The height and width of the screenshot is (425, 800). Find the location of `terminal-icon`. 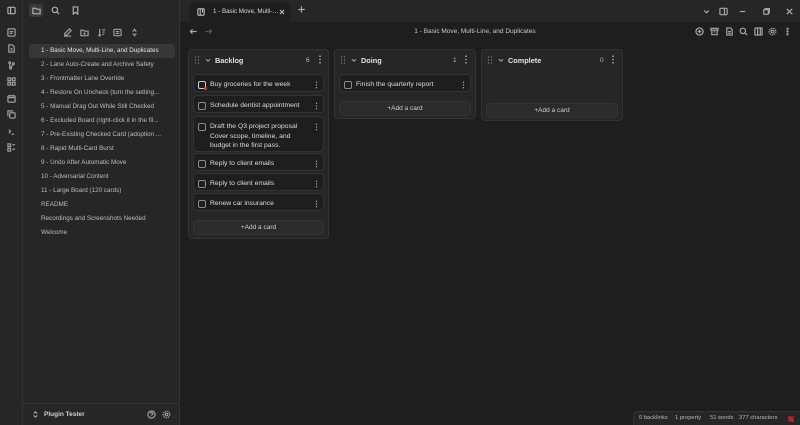

terminal-icon is located at coordinates (11, 131).